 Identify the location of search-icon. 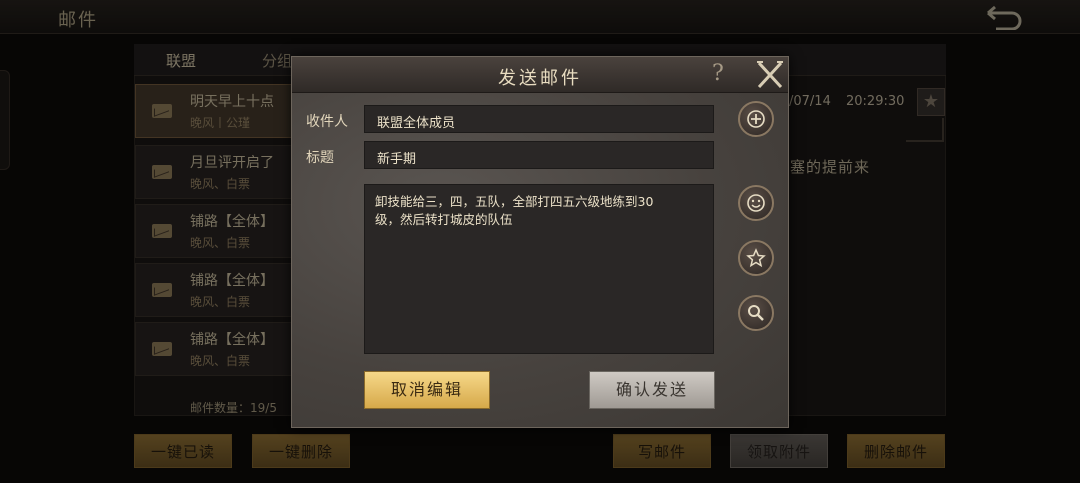
(756, 313).